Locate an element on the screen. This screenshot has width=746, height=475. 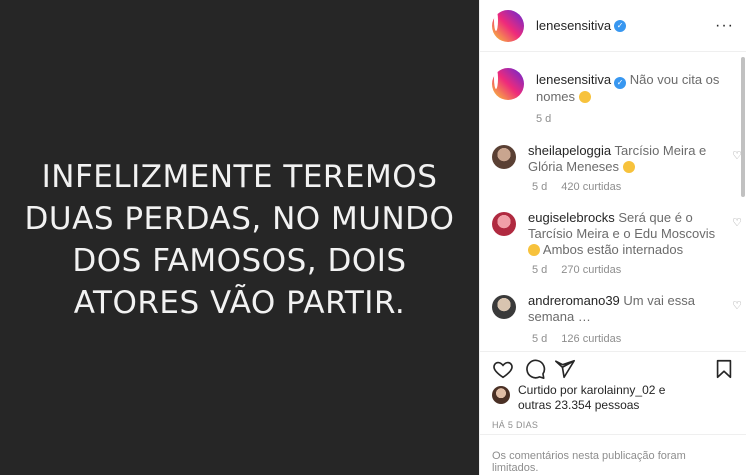
author-avatar is located at coordinates (508, 25).